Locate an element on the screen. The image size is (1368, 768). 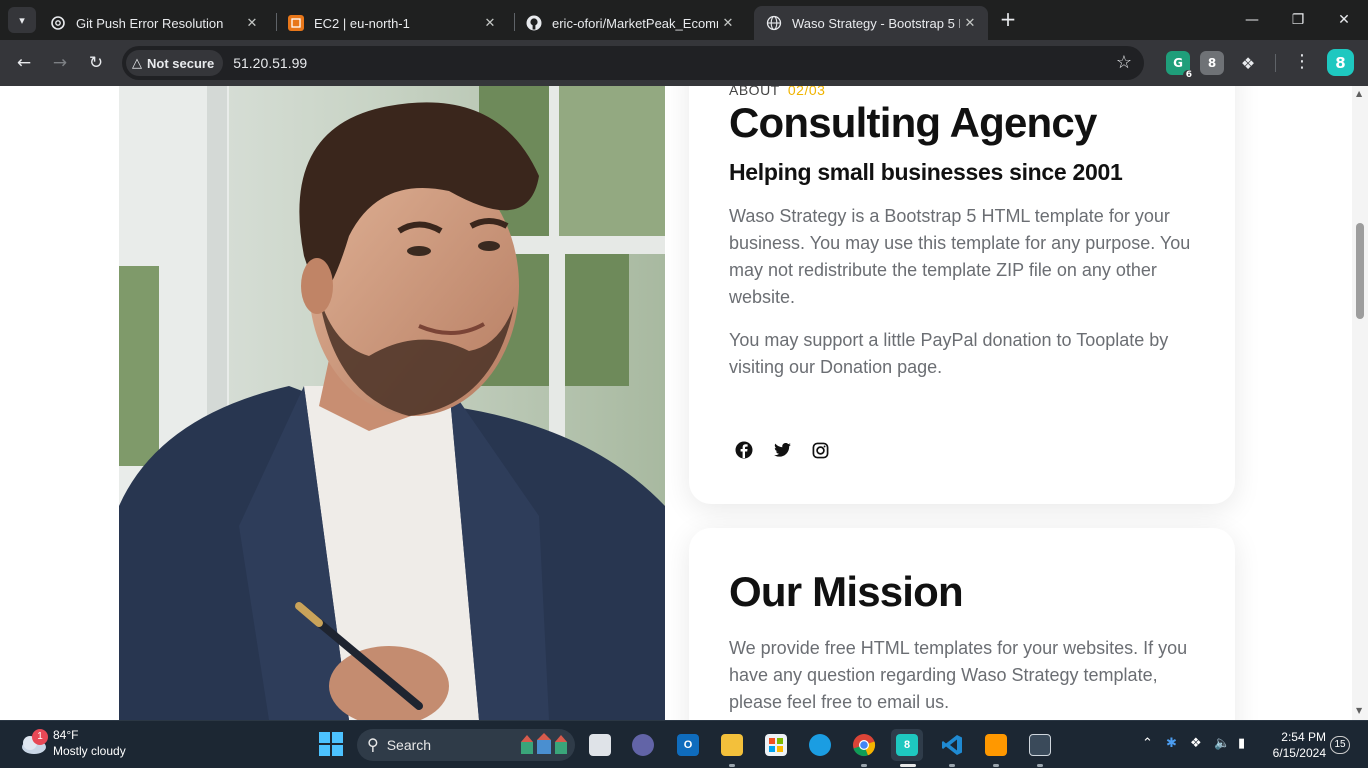
reload-icon: ↻ is located at coordinates (96, 63).